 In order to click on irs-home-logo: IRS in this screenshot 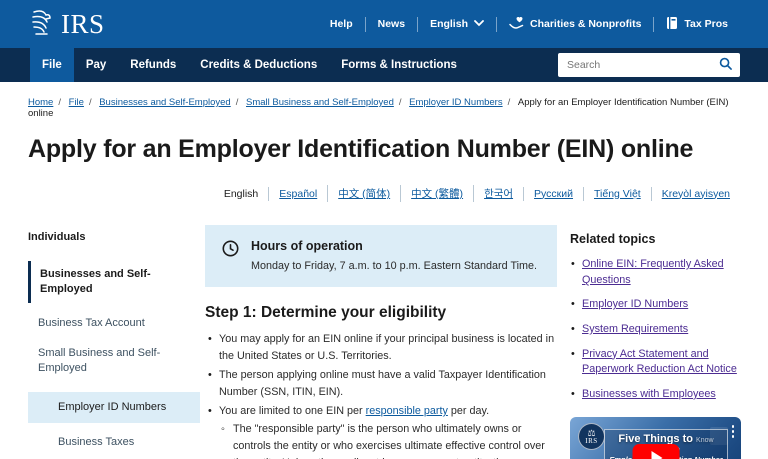, I will do `click(66, 24)`.